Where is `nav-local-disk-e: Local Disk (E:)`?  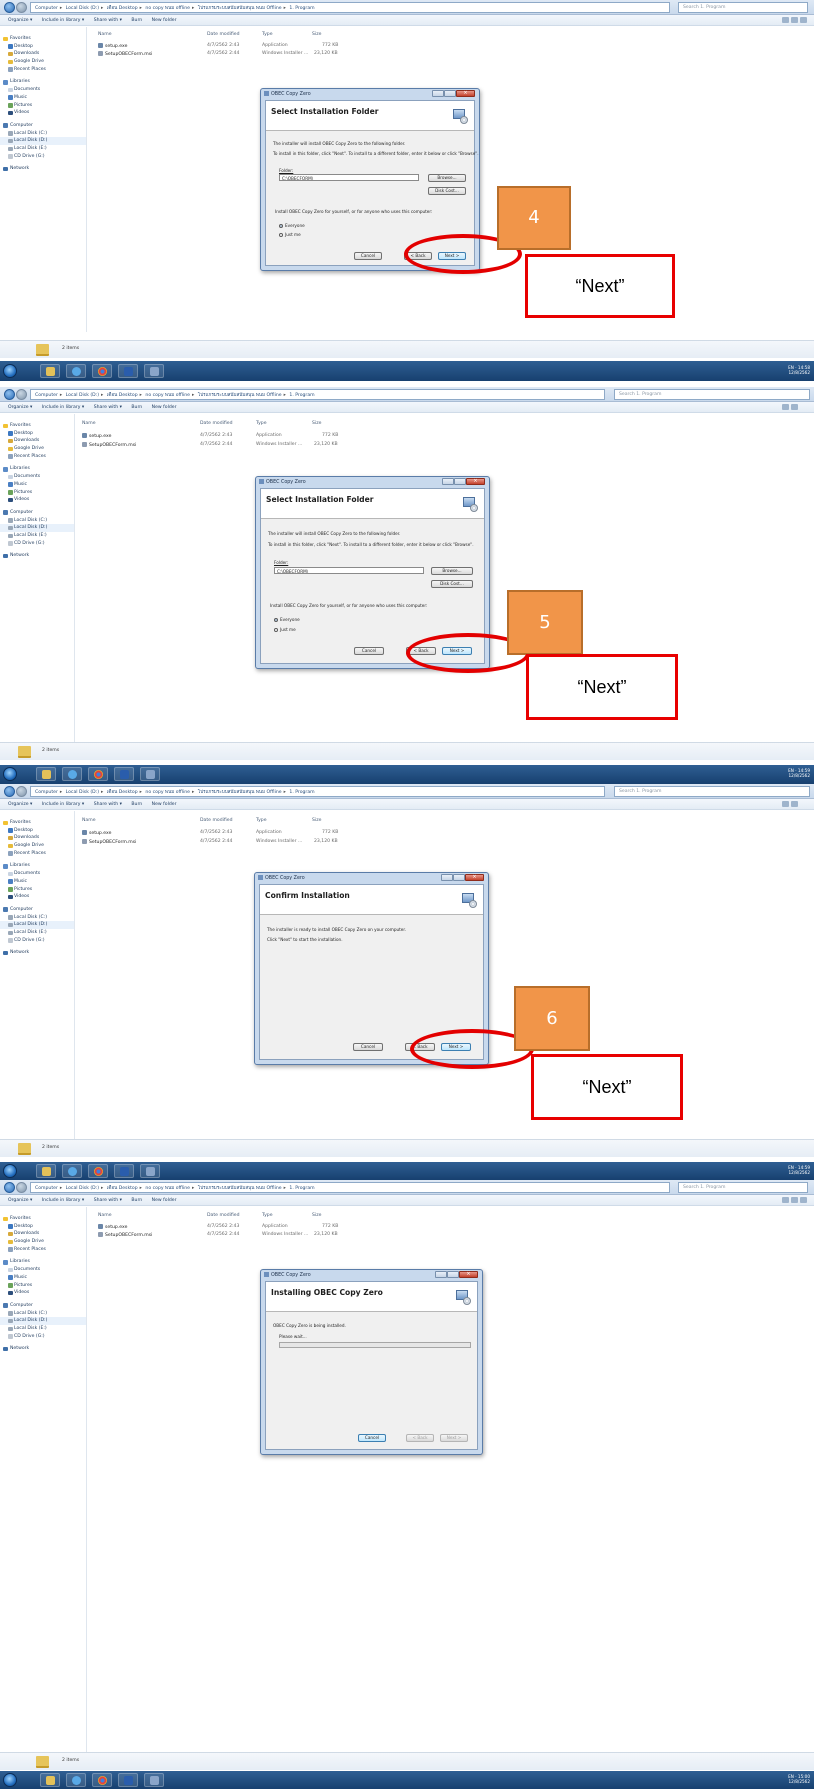 nav-local-disk-e: Local Disk (E:) is located at coordinates (37, 536).